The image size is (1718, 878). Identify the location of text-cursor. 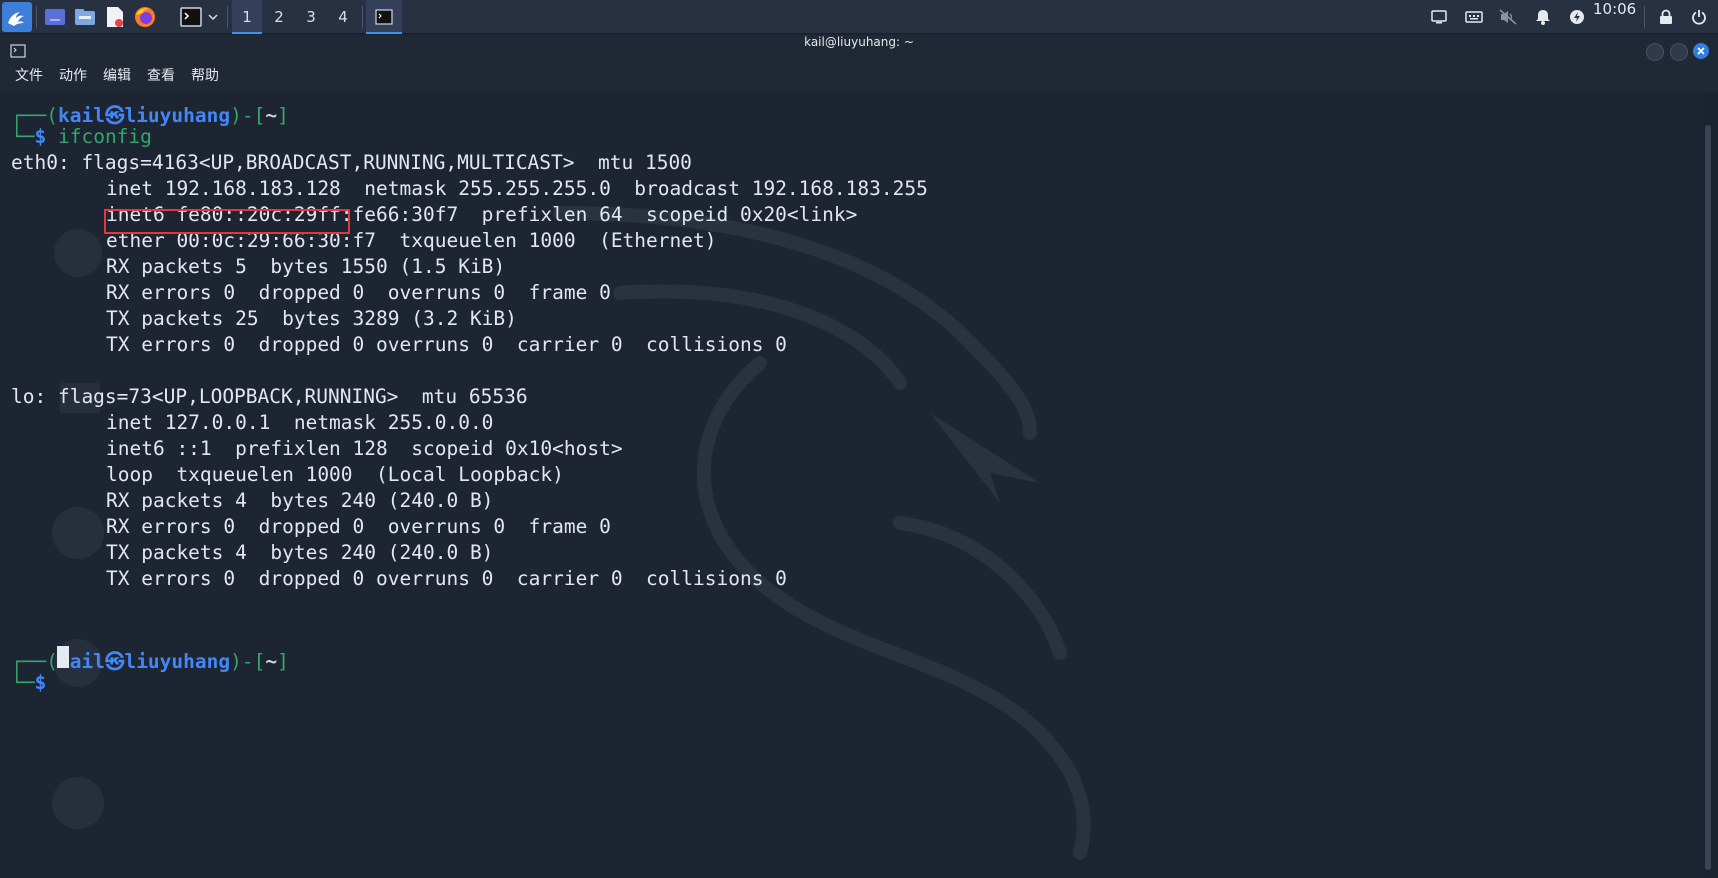
(63, 657).